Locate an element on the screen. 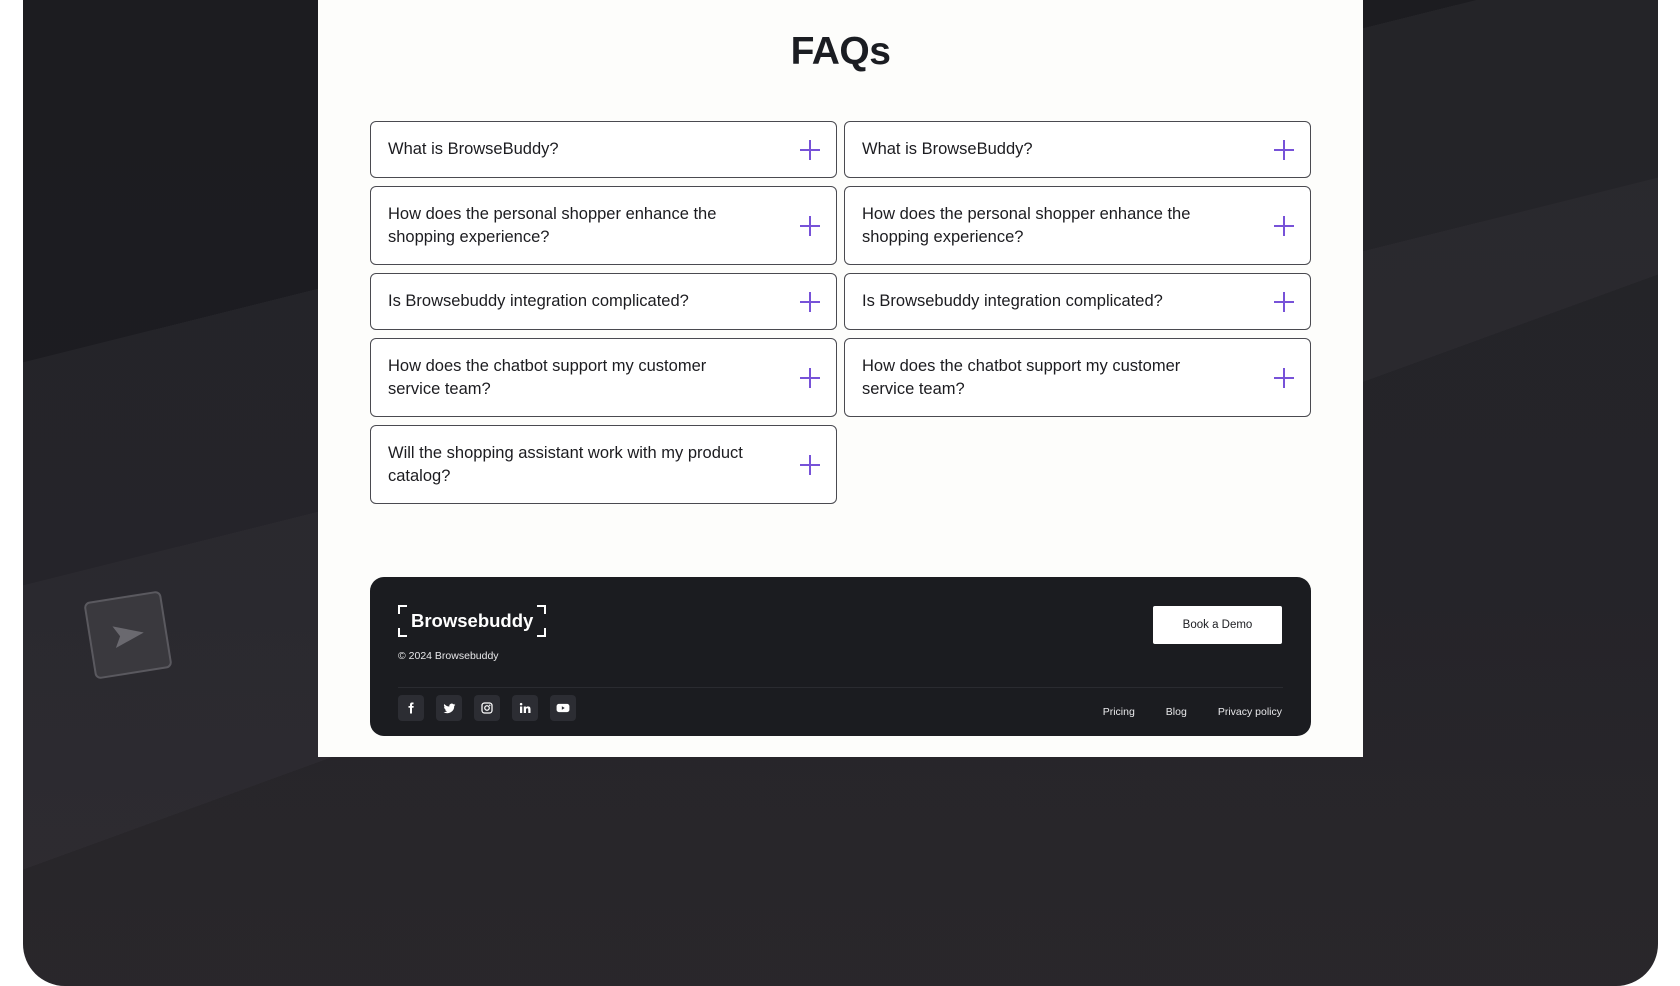 The height and width of the screenshot is (986, 1680). social-links is located at coordinates (487, 708).